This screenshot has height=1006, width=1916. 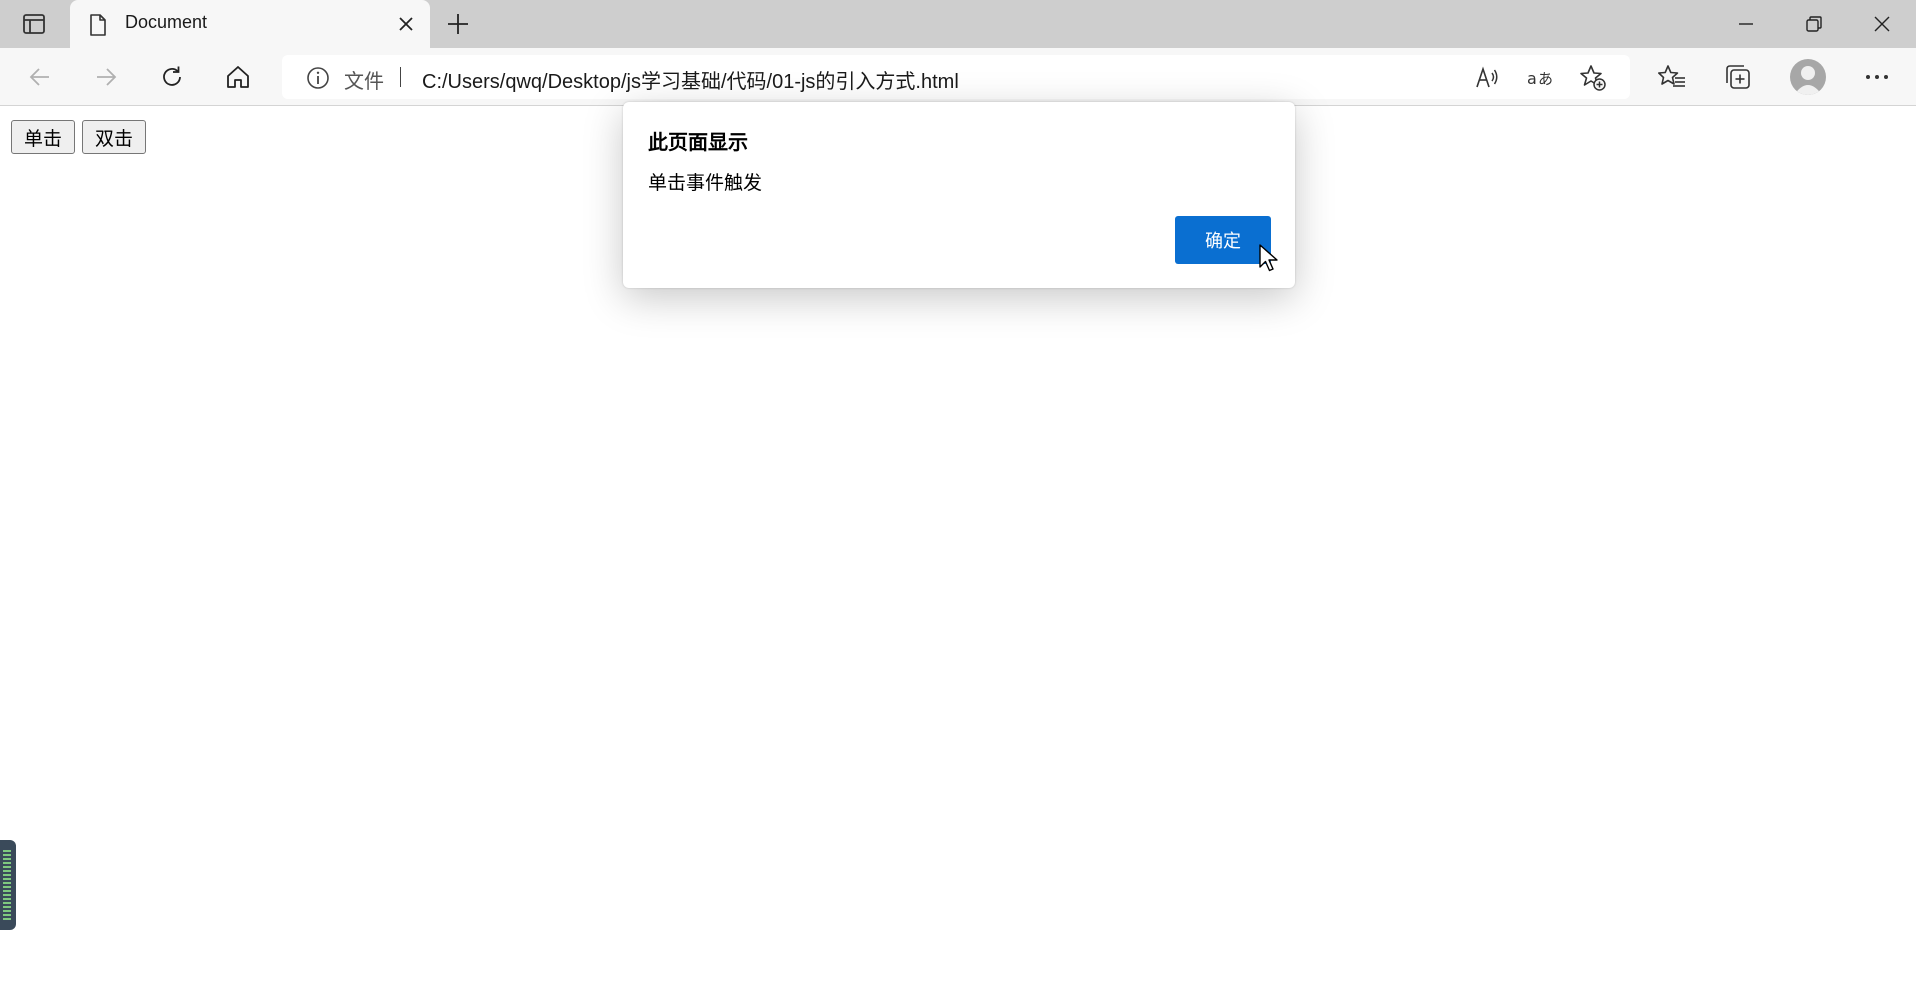 What do you see at coordinates (400, 77) in the screenshot?
I see `address-separator` at bounding box center [400, 77].